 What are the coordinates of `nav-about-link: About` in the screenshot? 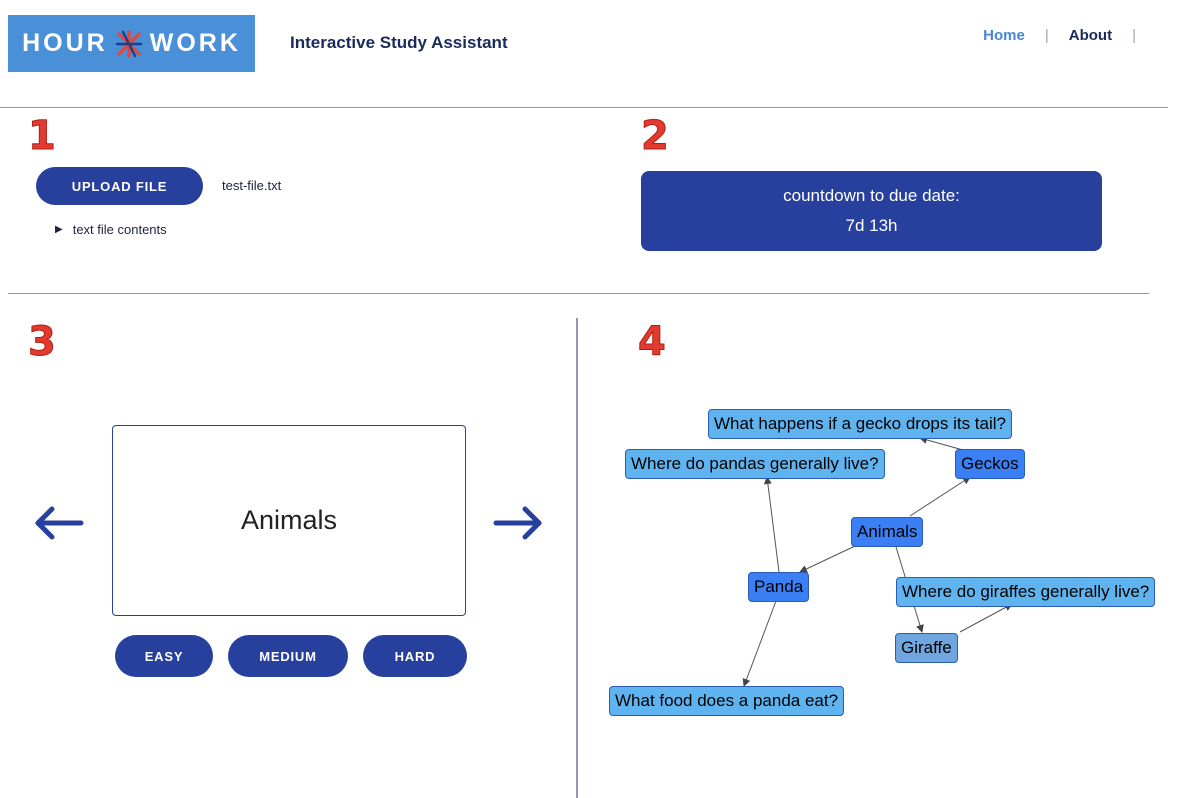 It's located at (1090, 35).